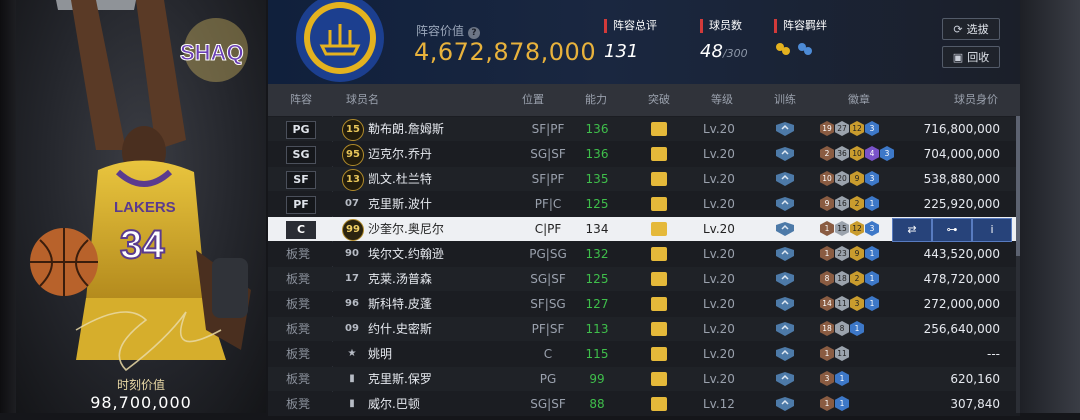 This screenshot has width=1080, height=420. What do you see at coordinates (644, 179) in the screenshot?
I see `table-row: SF 13 凯文.杜兰特 SF|PF 135 Lv.20 10 20 9 3 538,880,000` at bounding box center [644, 179].